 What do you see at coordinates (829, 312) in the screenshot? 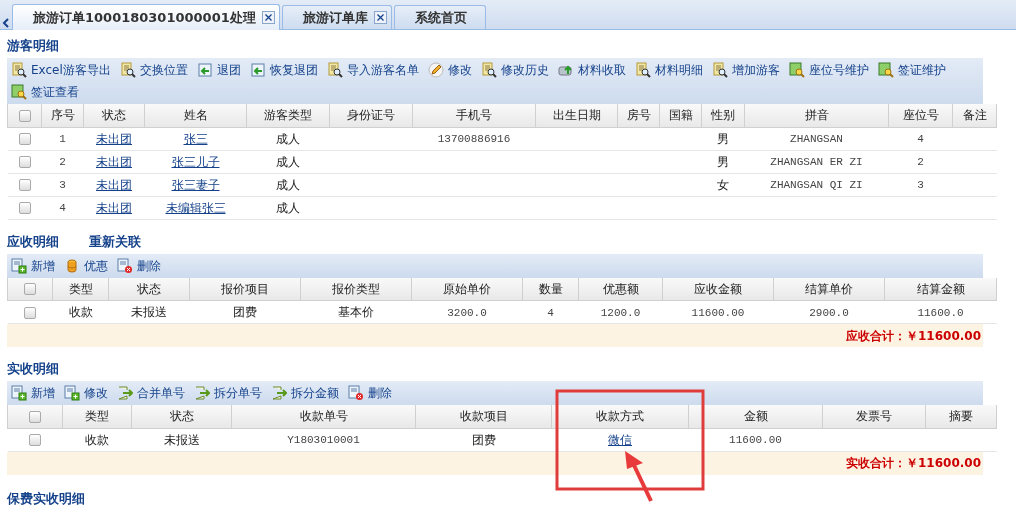
I see `table-cell: 2900.0` at bounding box center [829, 312].